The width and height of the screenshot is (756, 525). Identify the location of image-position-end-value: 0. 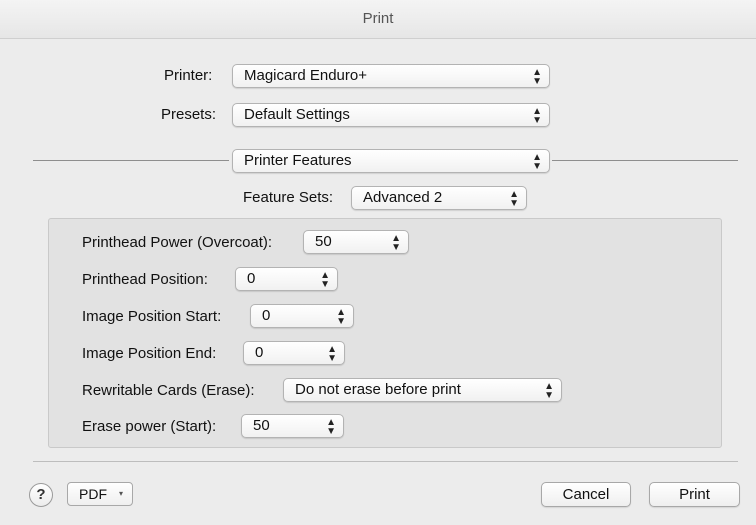
(259, 352).